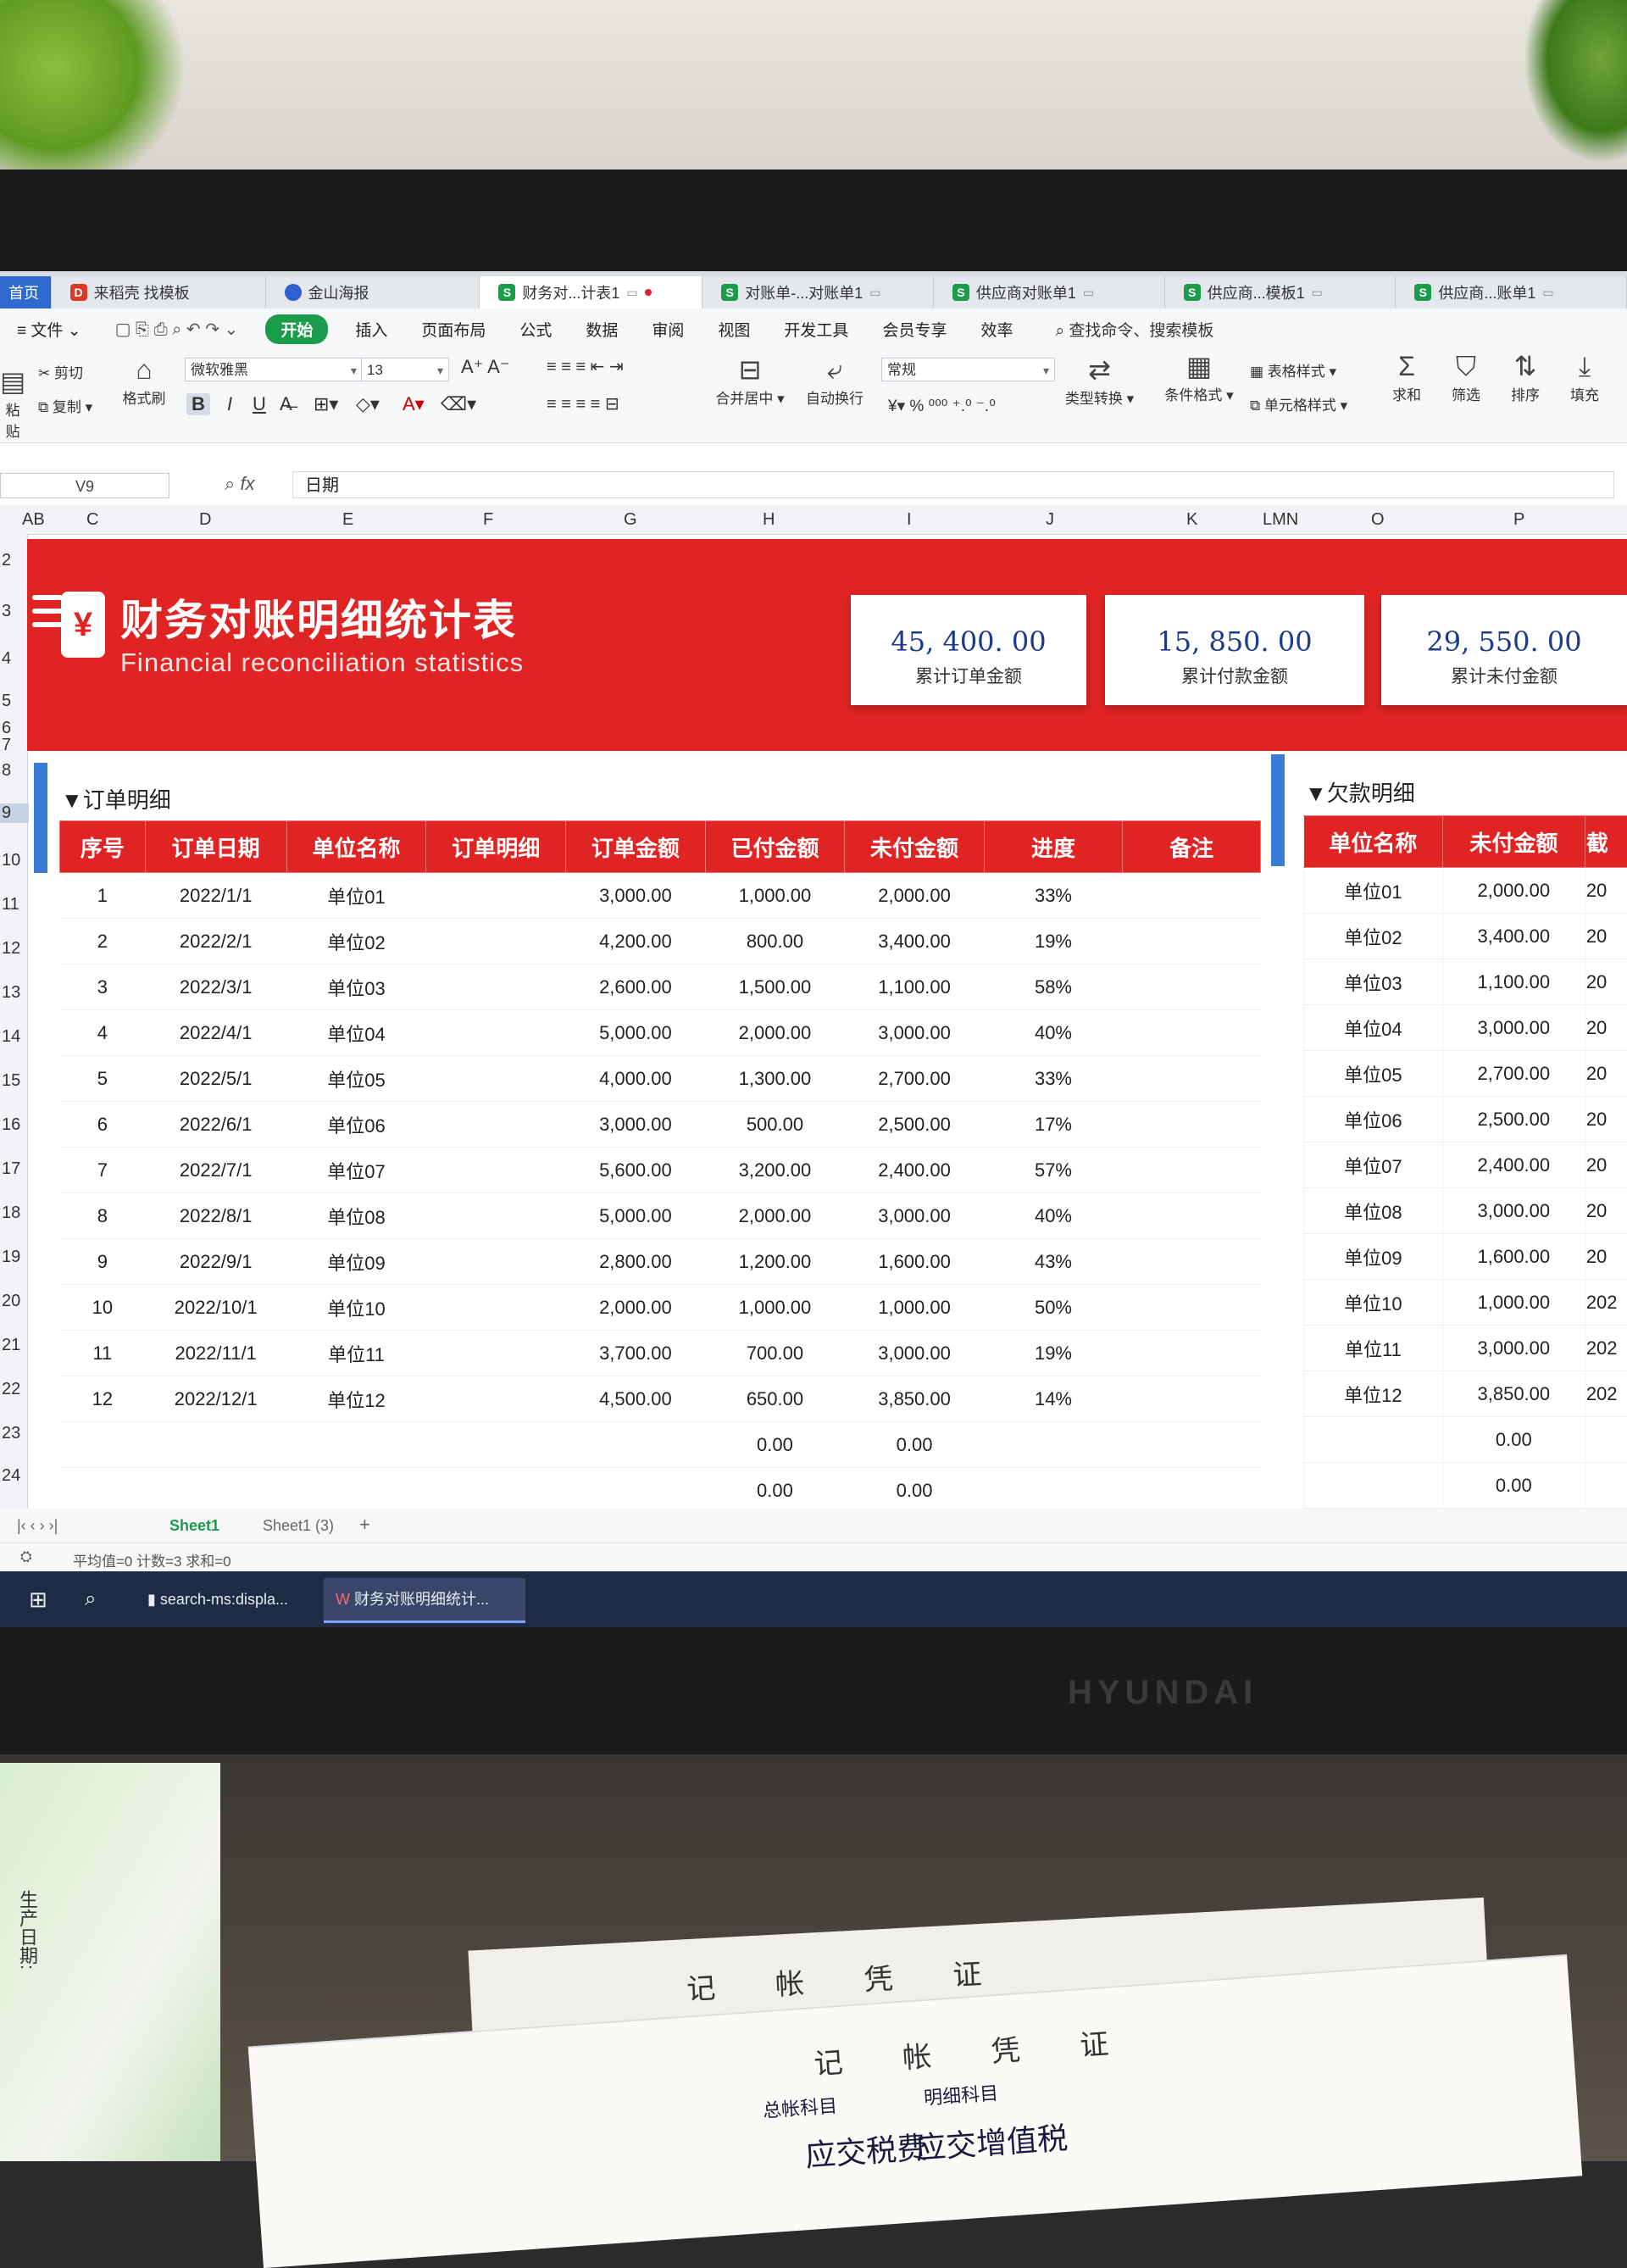 The image size is (1627, 2268). Describe the element at coordinates (240, 484) in the screenshot. I see `fx-icons: ⌕ fx` at that location.